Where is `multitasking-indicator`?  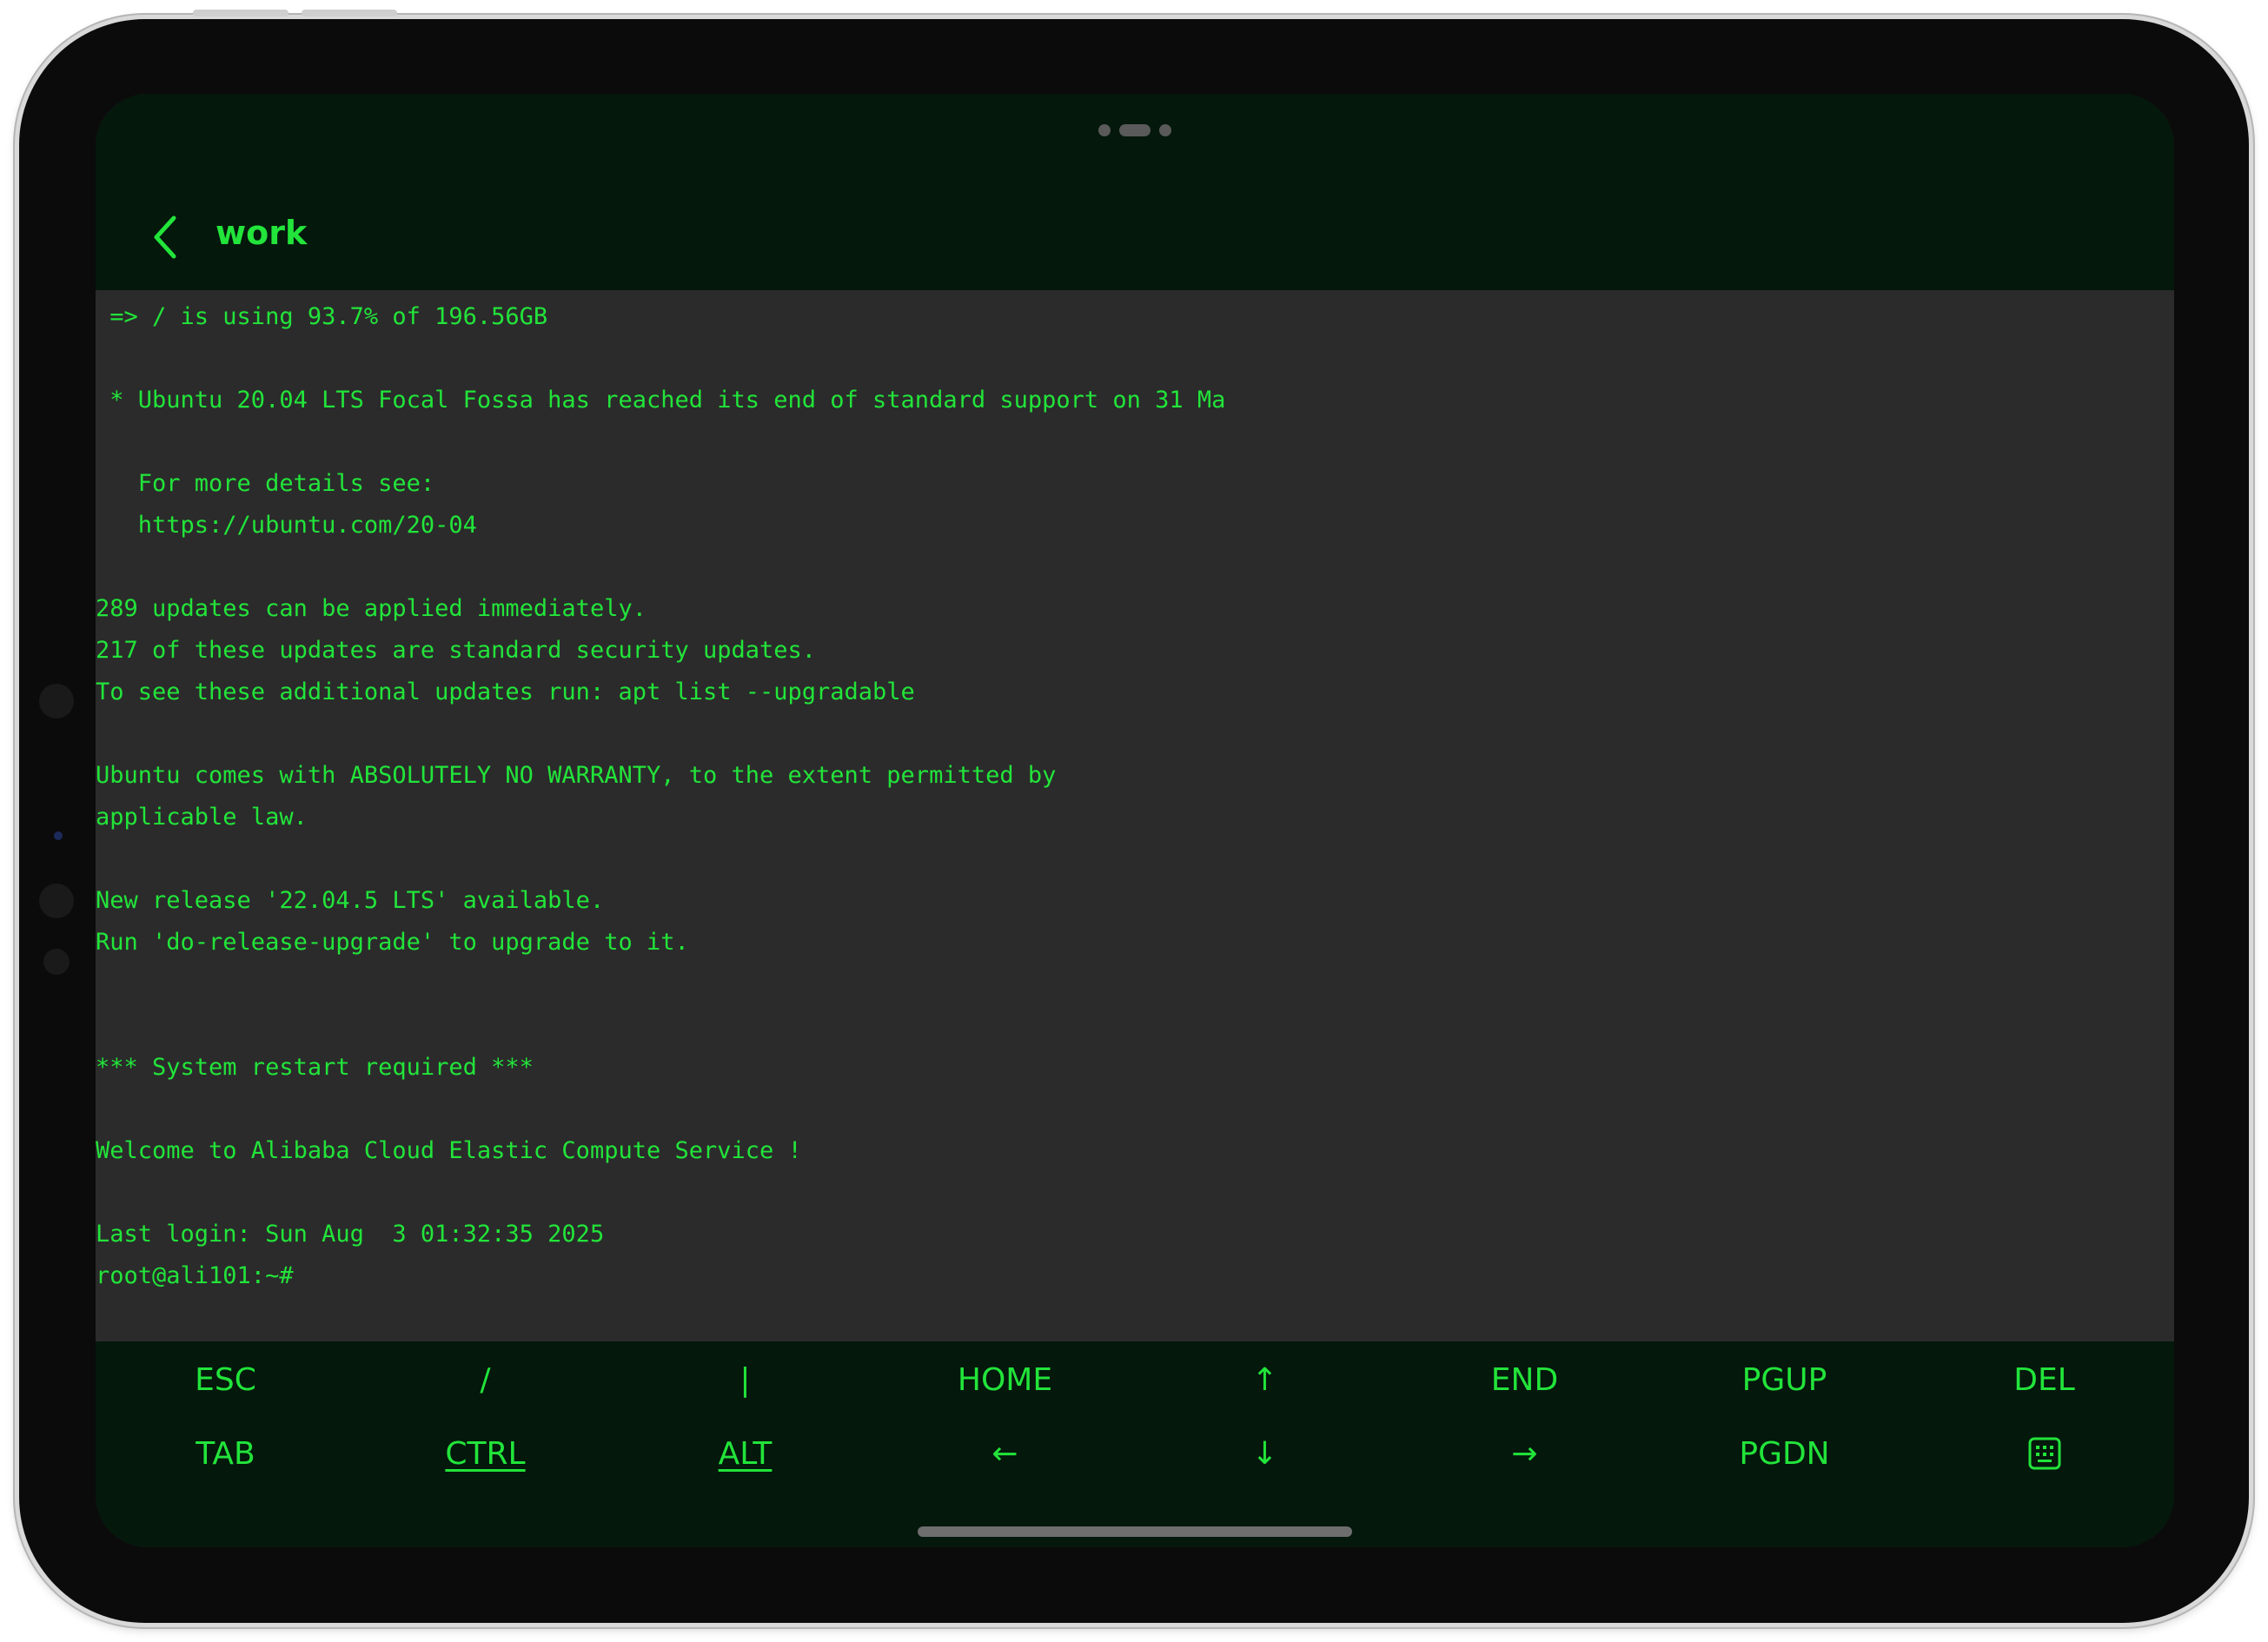
multitasking-indicator is located at coordinates (1134, 130).